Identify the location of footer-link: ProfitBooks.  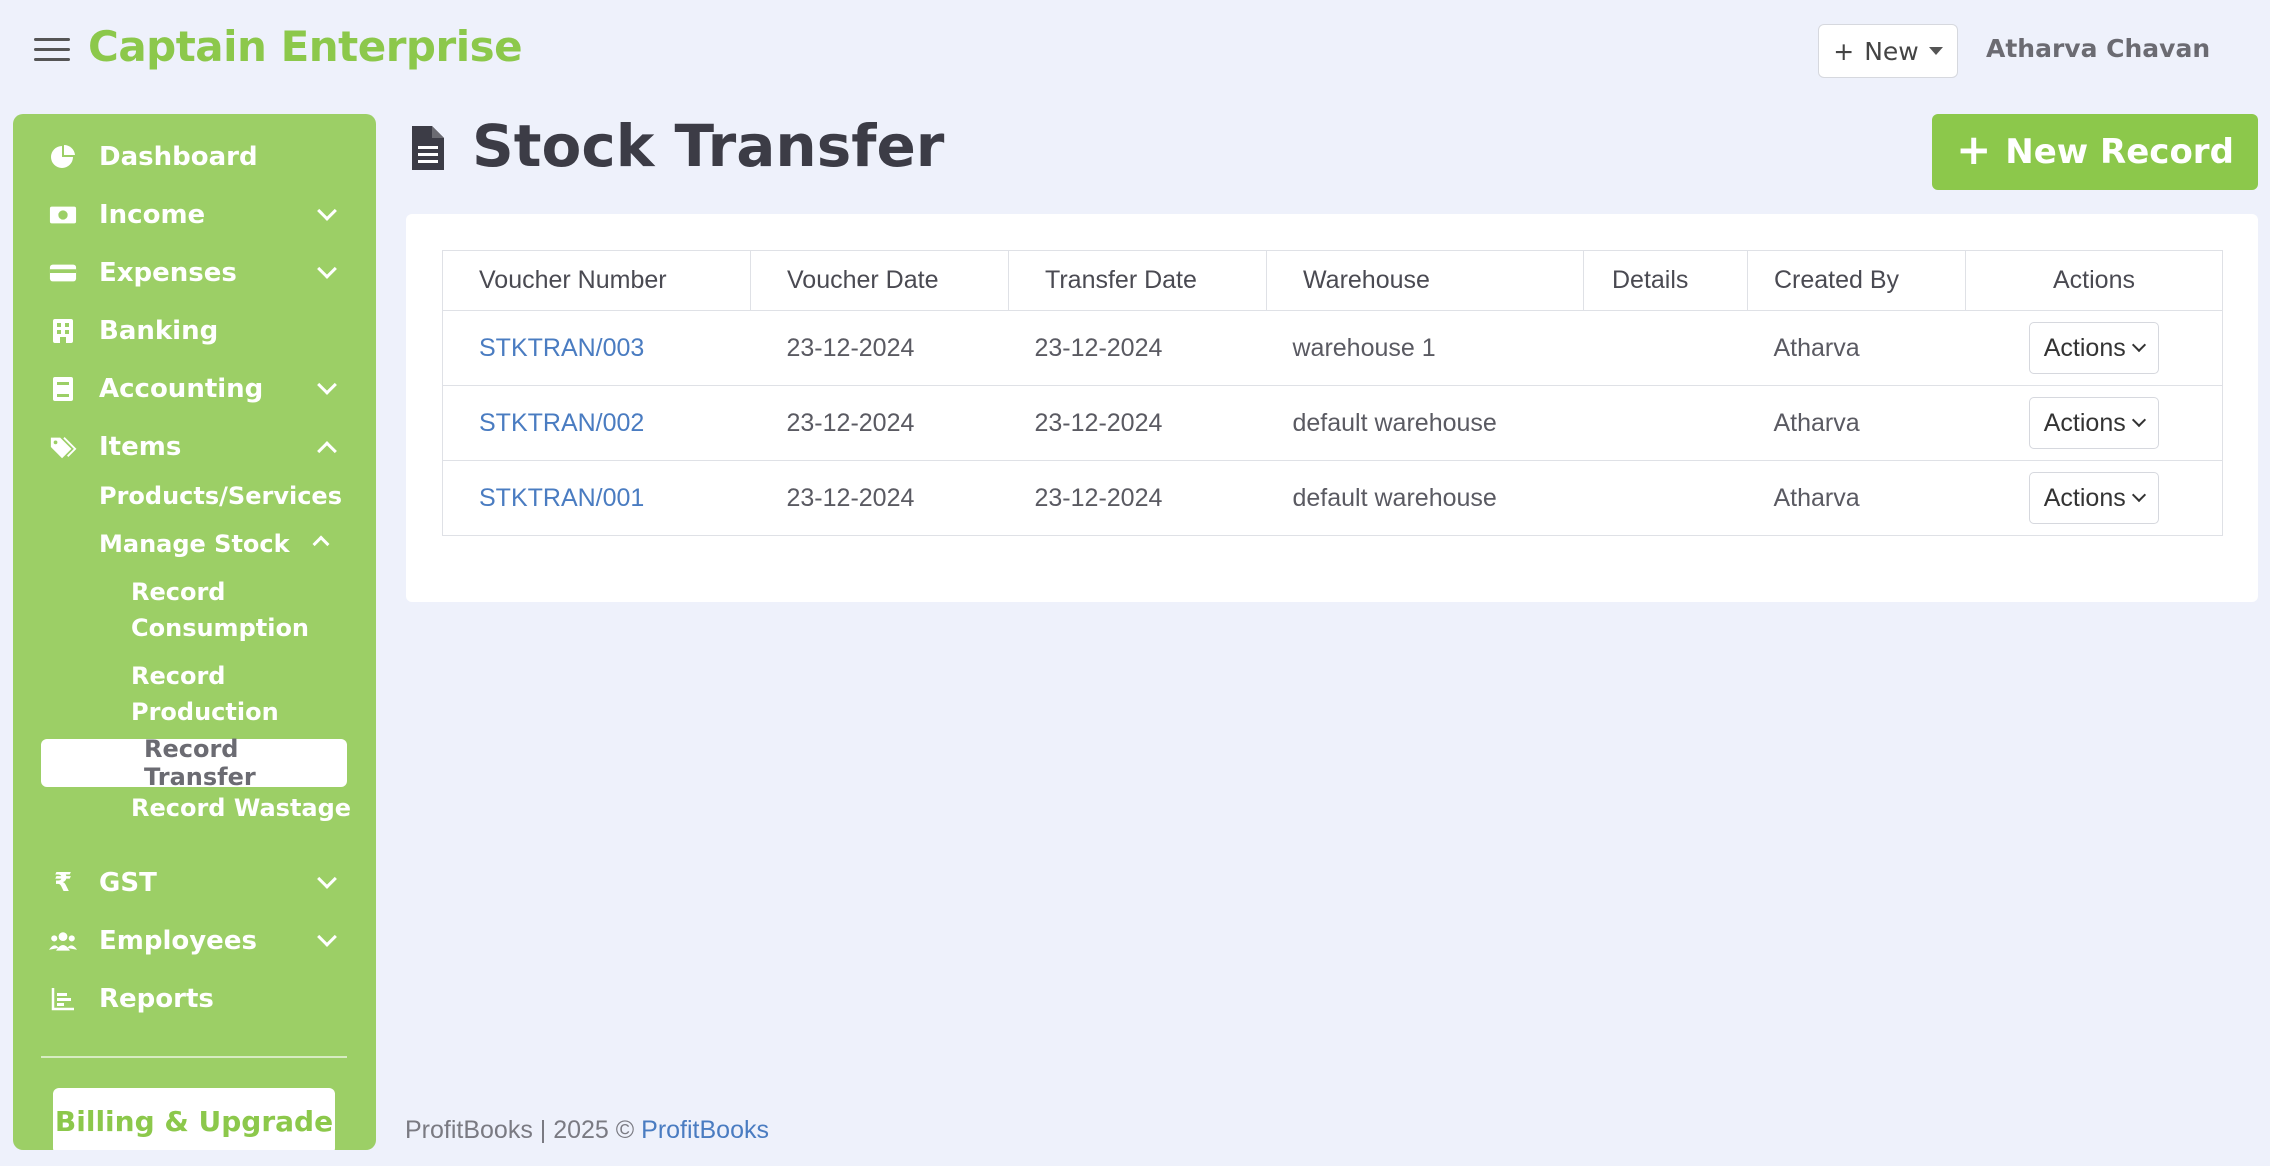
(705, 1130).